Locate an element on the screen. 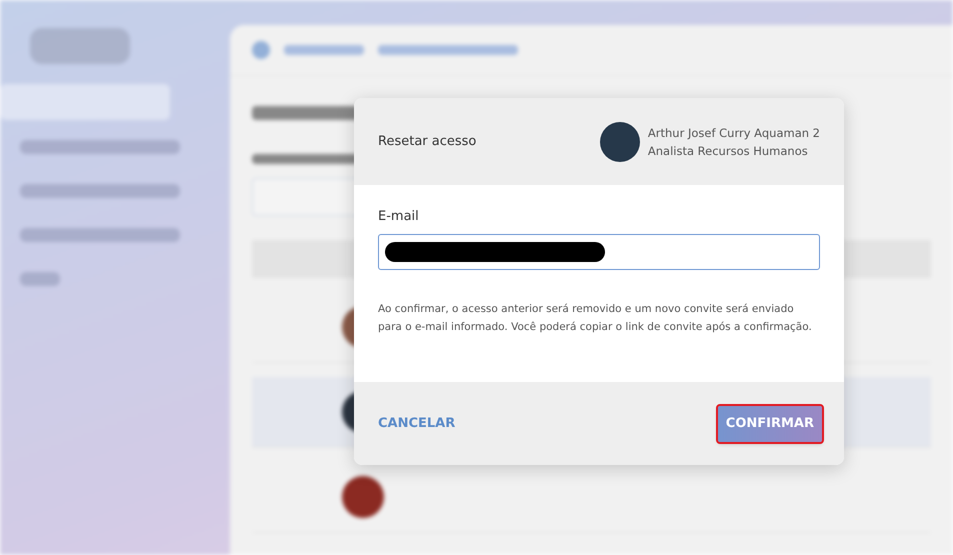 Image resolution: width=953 pixels, height=555 pixels. user-role: Analista Recursos Humanos is located at coordinates (728, 151).